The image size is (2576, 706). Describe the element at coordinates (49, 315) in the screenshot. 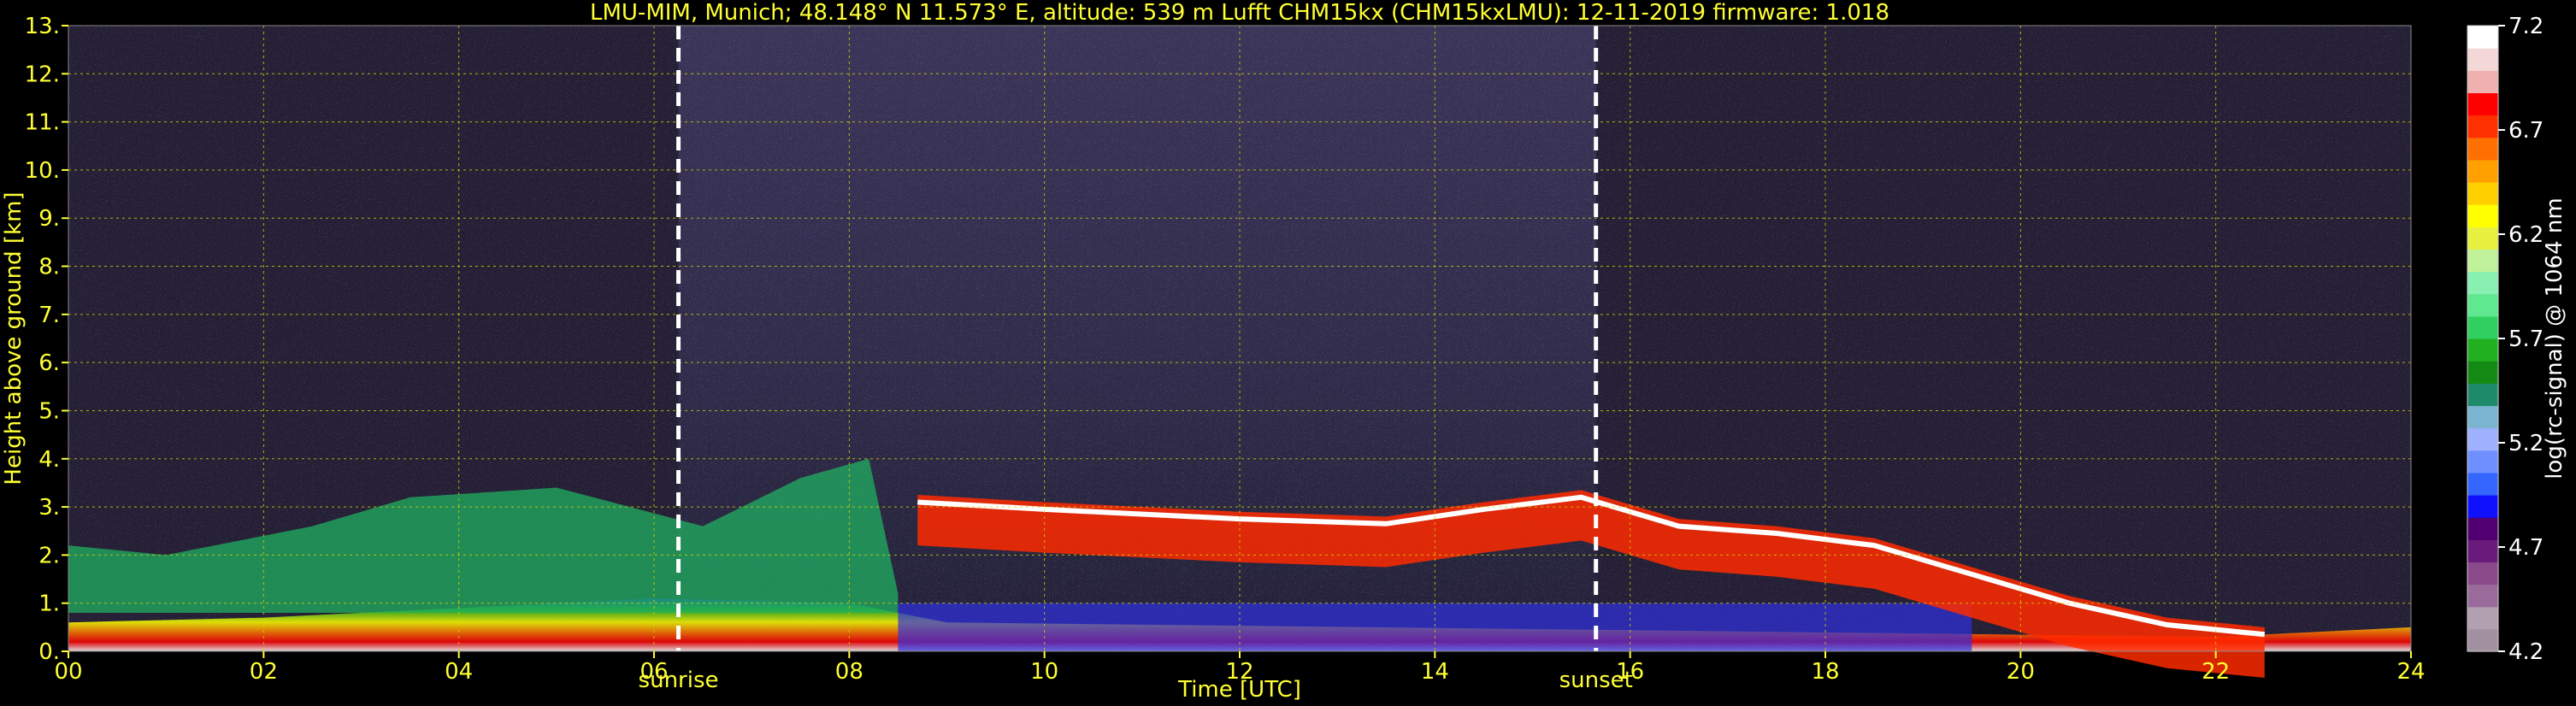

I see `y-tick-label: 7.` at that location.